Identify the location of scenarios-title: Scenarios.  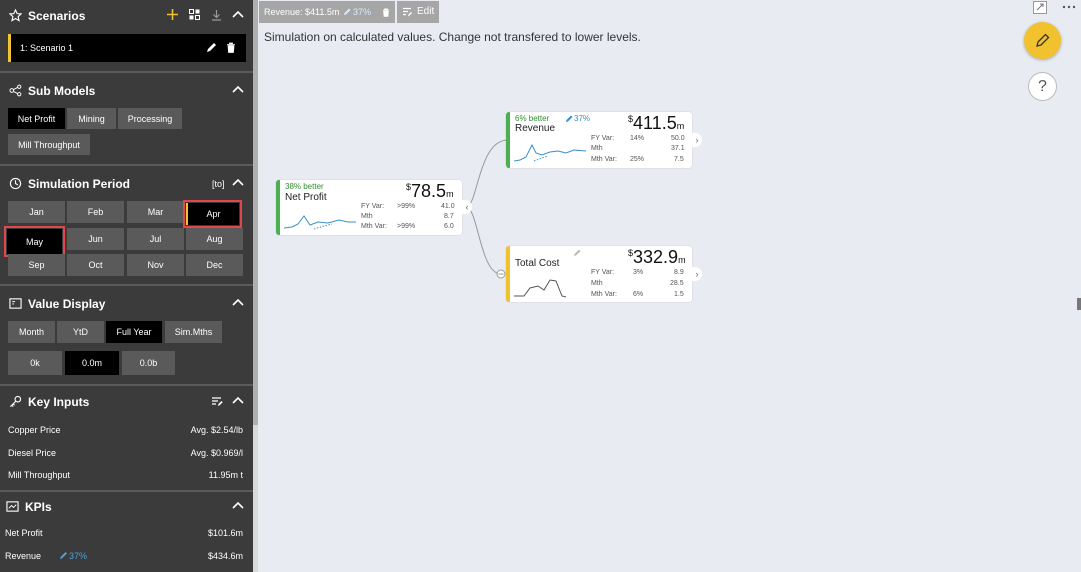
(57, 16).